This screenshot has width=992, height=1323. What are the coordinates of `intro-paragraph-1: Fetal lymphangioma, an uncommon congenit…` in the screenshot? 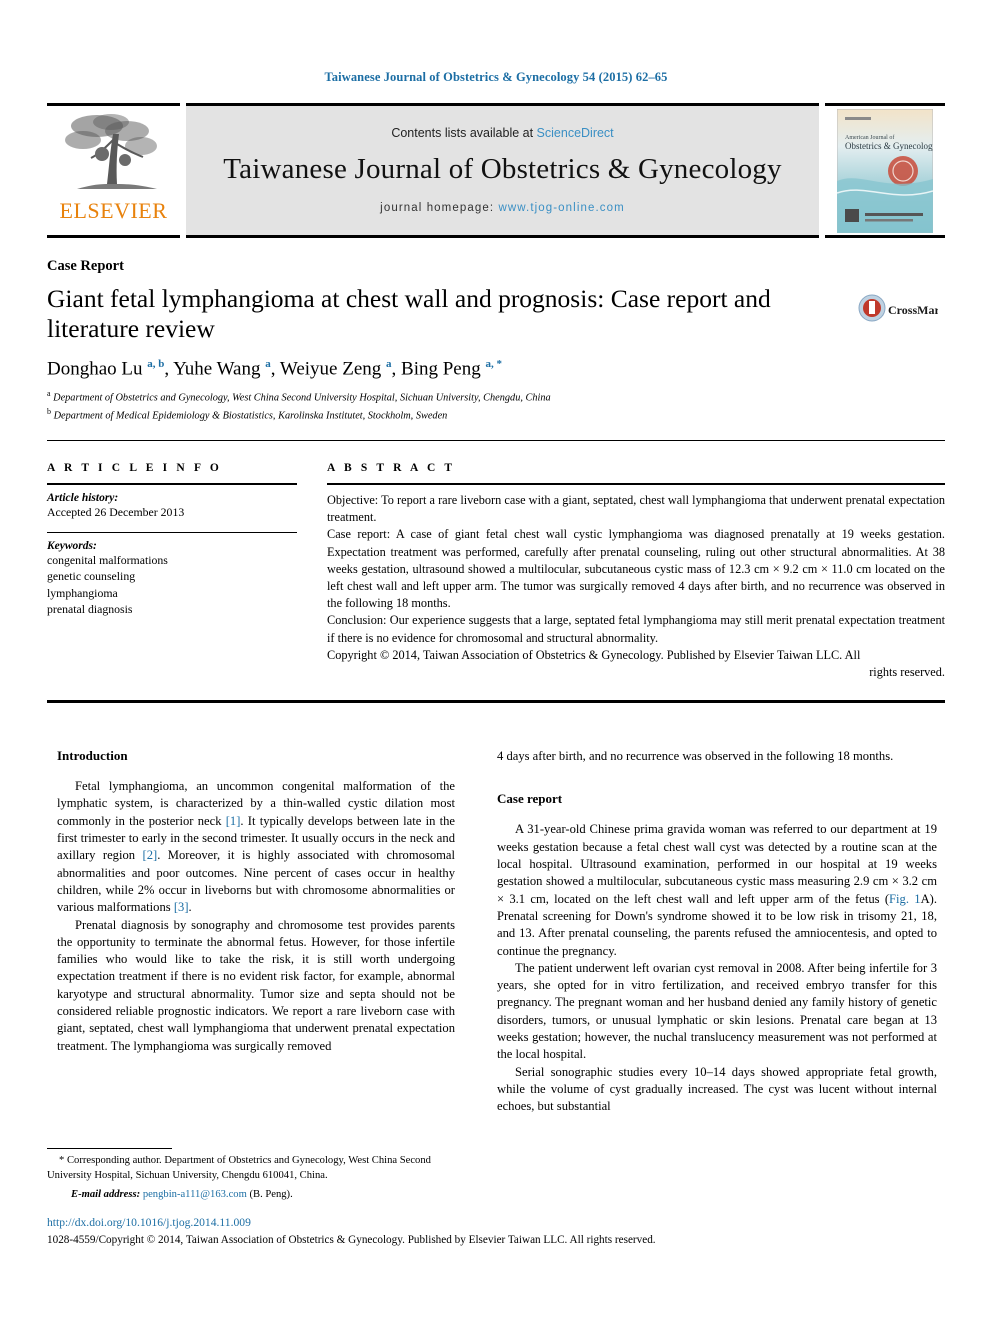 It's located at (256, 847).